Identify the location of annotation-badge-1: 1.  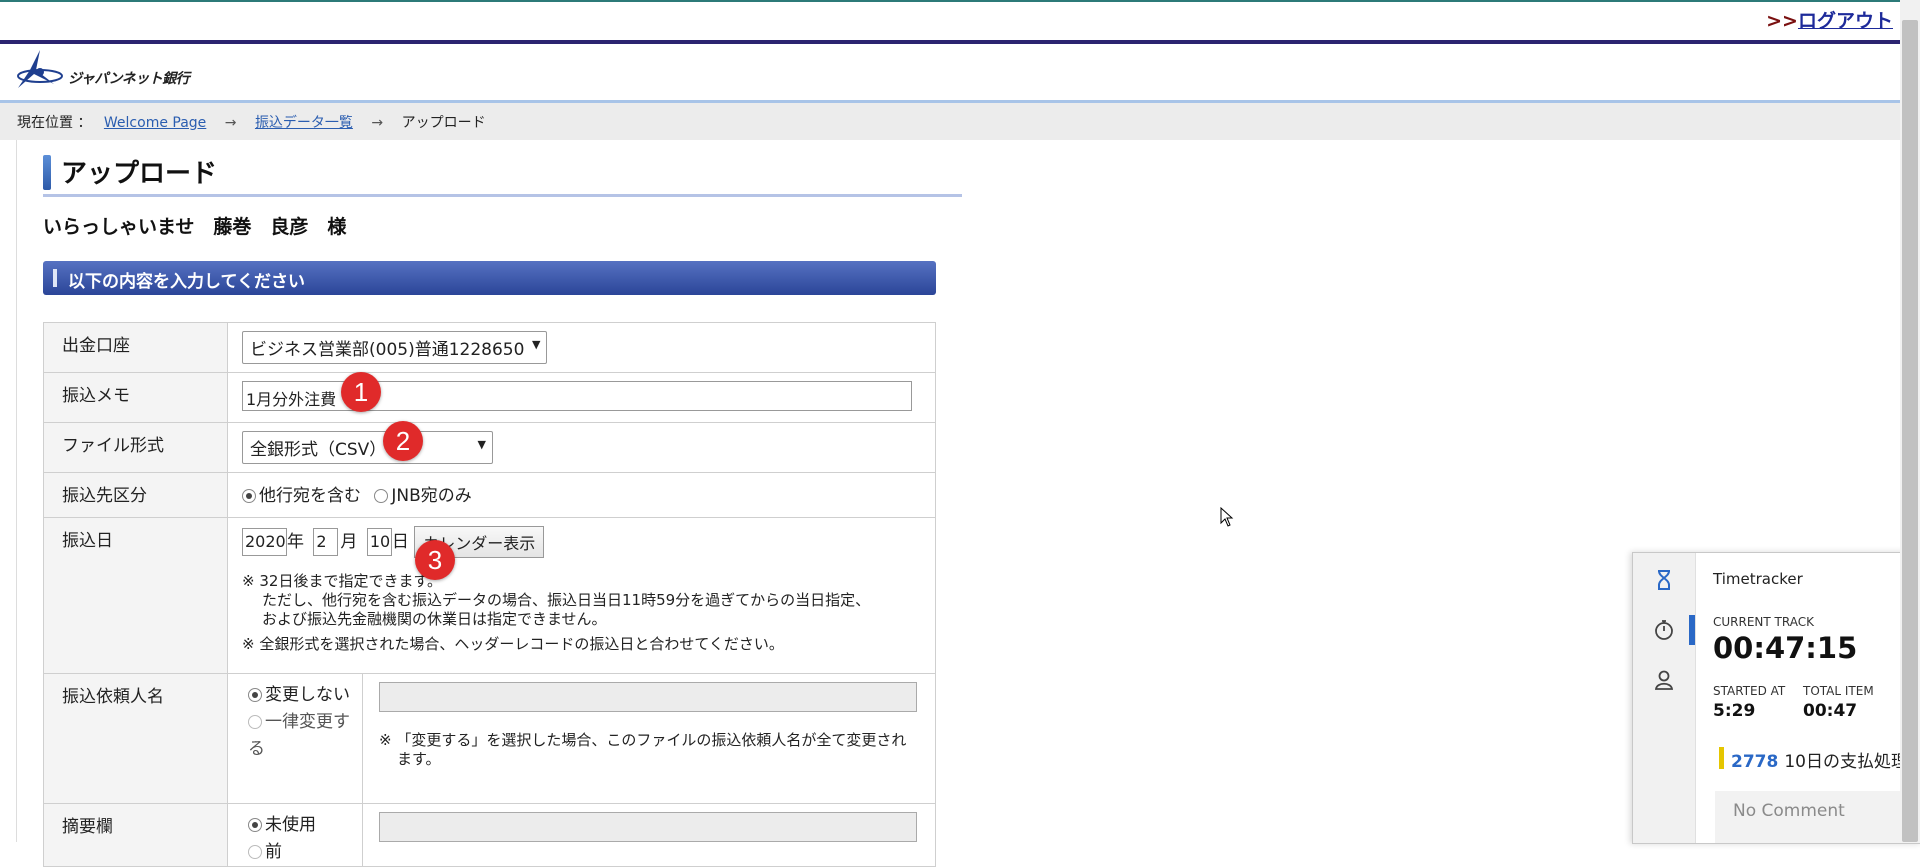
(361, 392).